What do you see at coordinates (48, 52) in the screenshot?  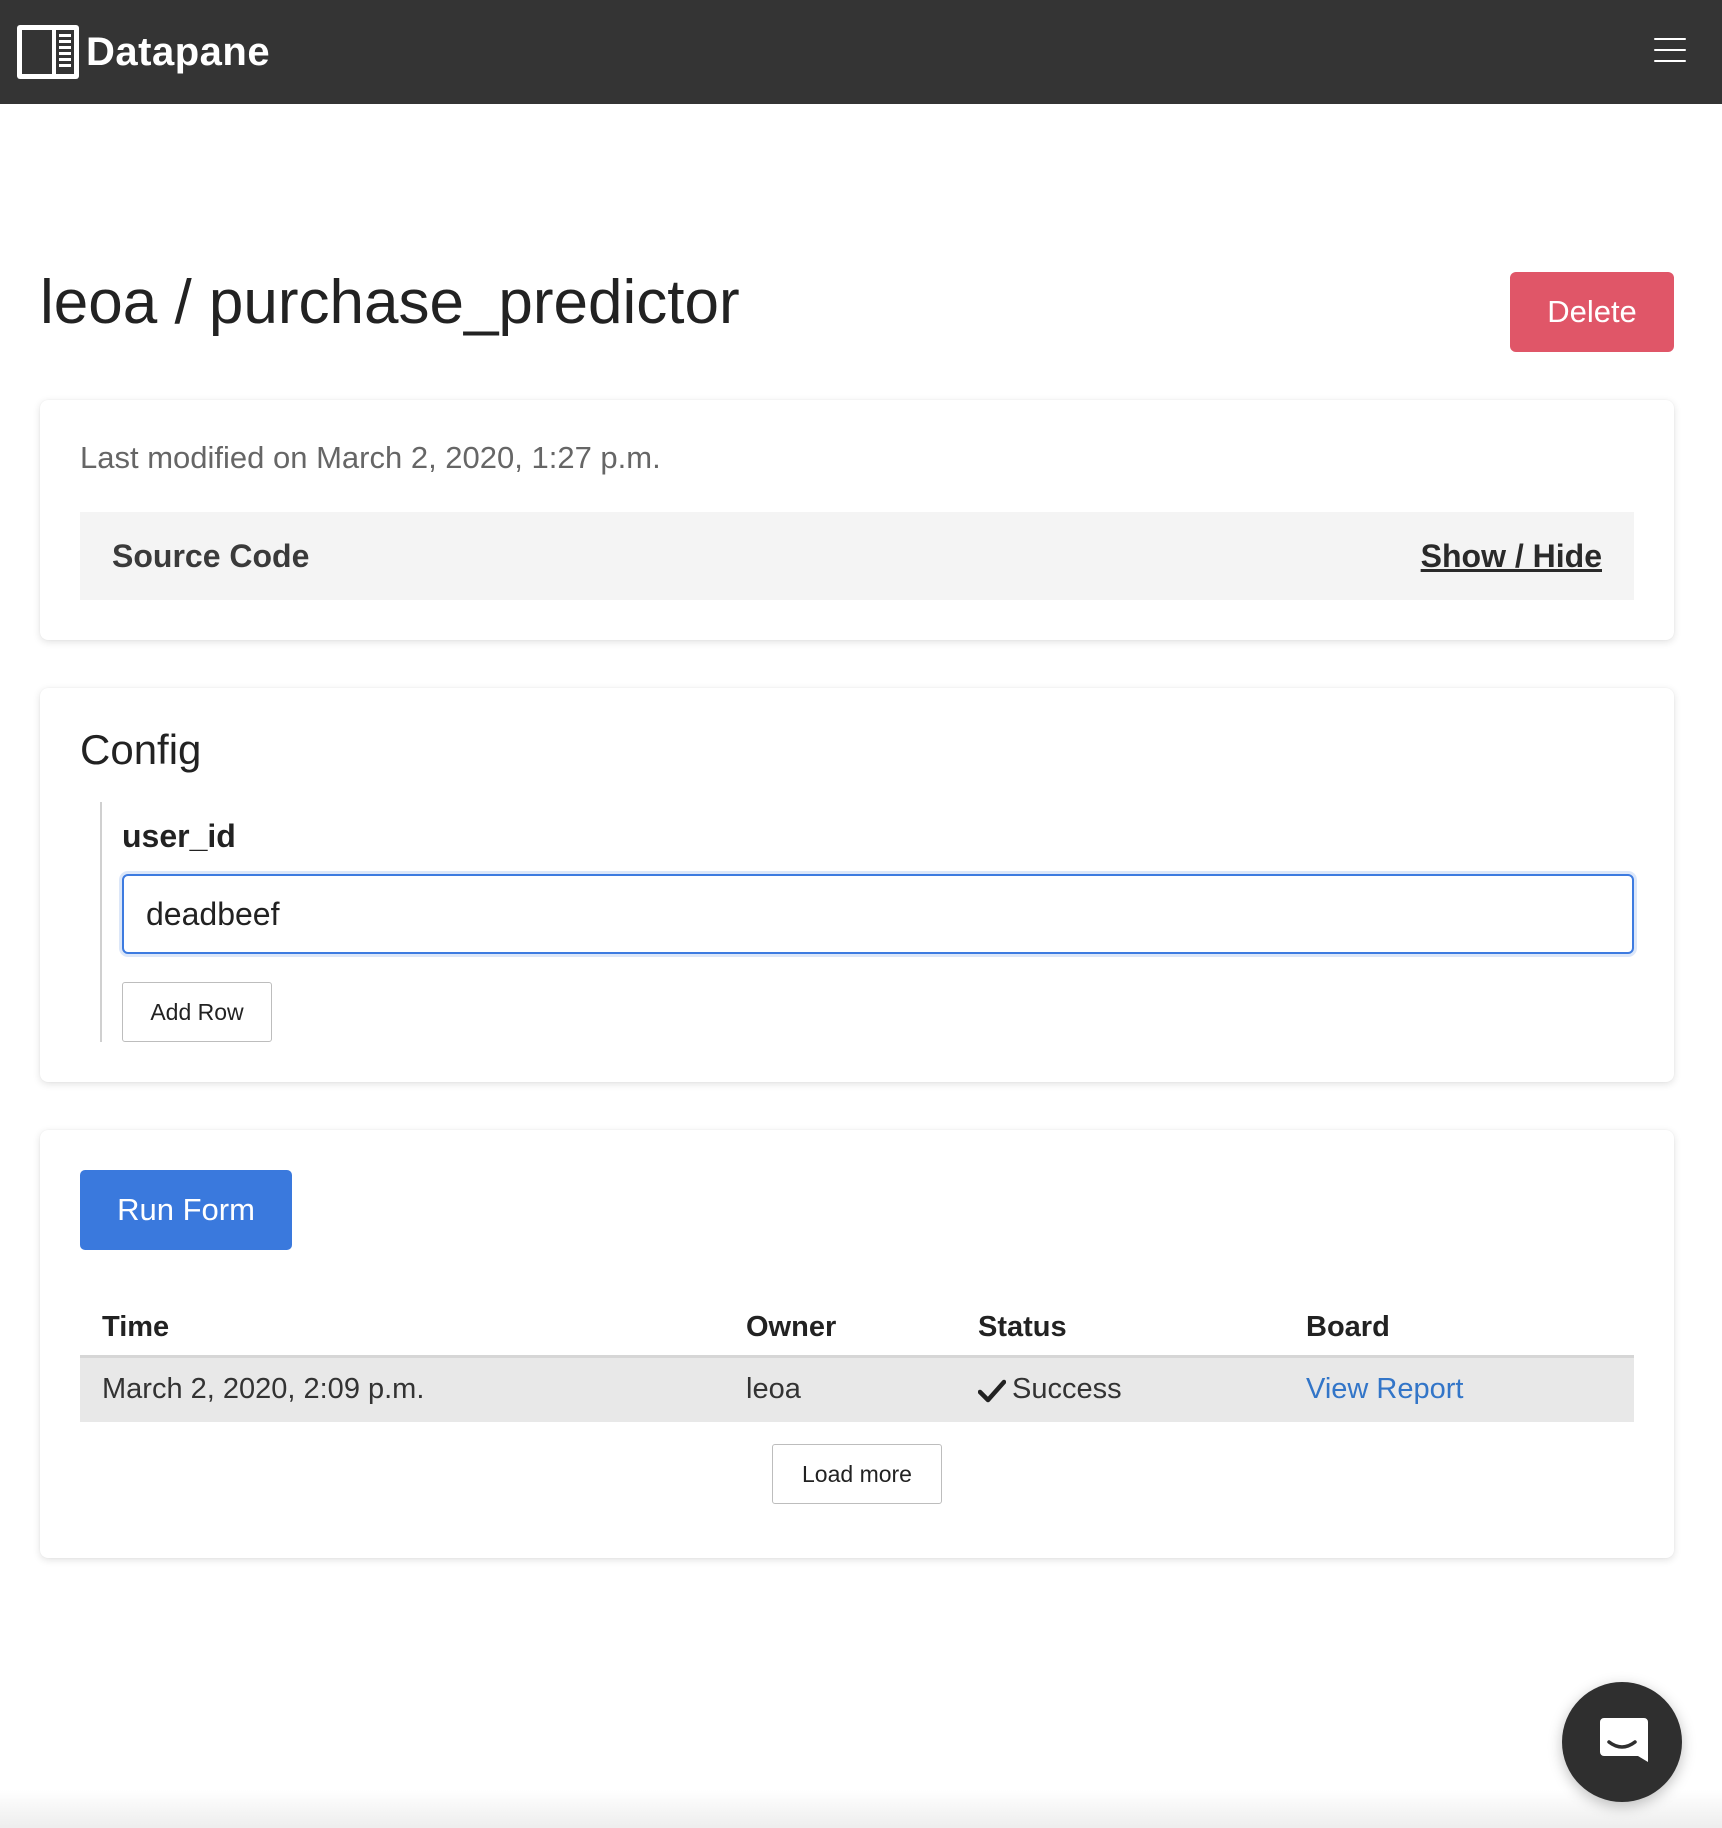 I see `datapane-logo-icon` at bounding box center [48, 52].